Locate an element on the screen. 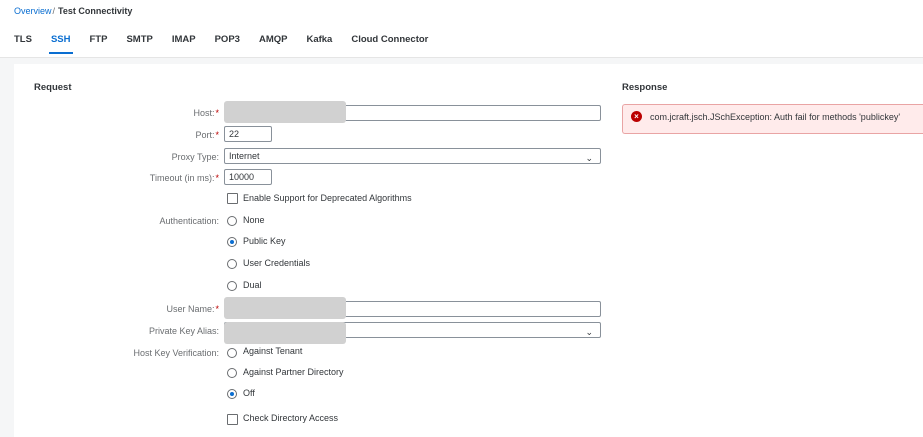 Image resolution: width=923 pixels, height=437 pixels. username-redacted-mask is located at coordinates (285, 308).